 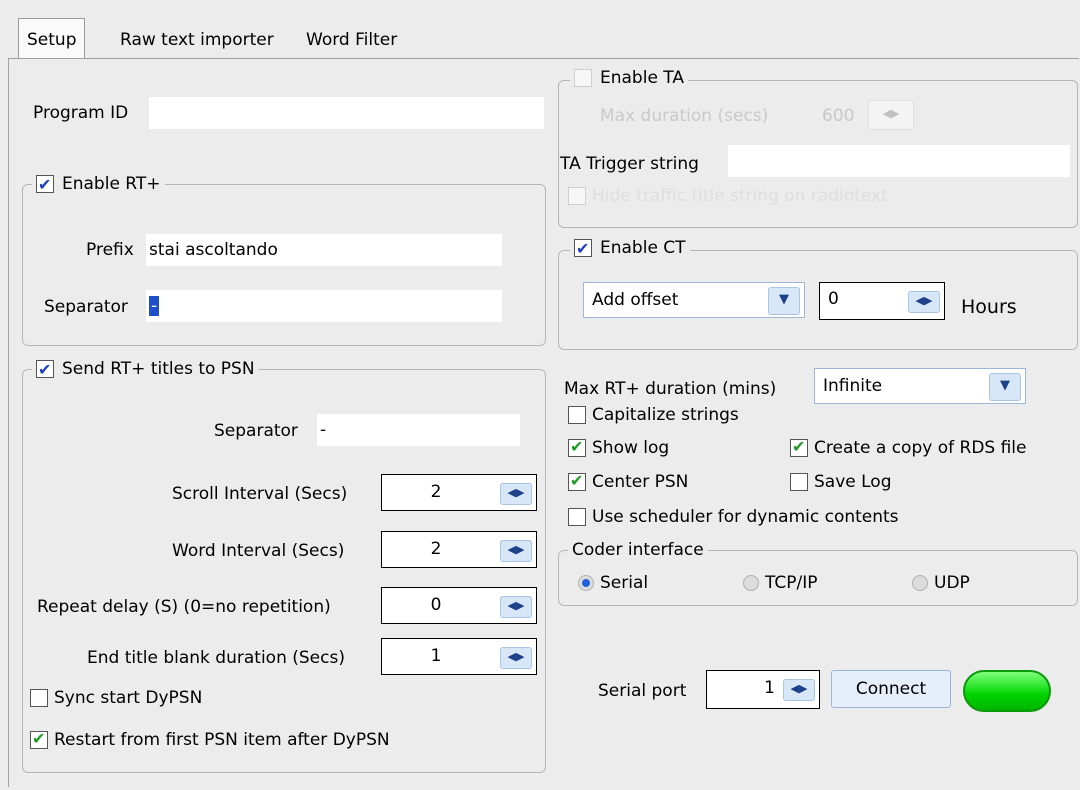 What do you see at coordinates (459, 492) in the screenshot?
I see `scroll-interval-spinner: 2 ◀▶` at bounding box center [459, 492].